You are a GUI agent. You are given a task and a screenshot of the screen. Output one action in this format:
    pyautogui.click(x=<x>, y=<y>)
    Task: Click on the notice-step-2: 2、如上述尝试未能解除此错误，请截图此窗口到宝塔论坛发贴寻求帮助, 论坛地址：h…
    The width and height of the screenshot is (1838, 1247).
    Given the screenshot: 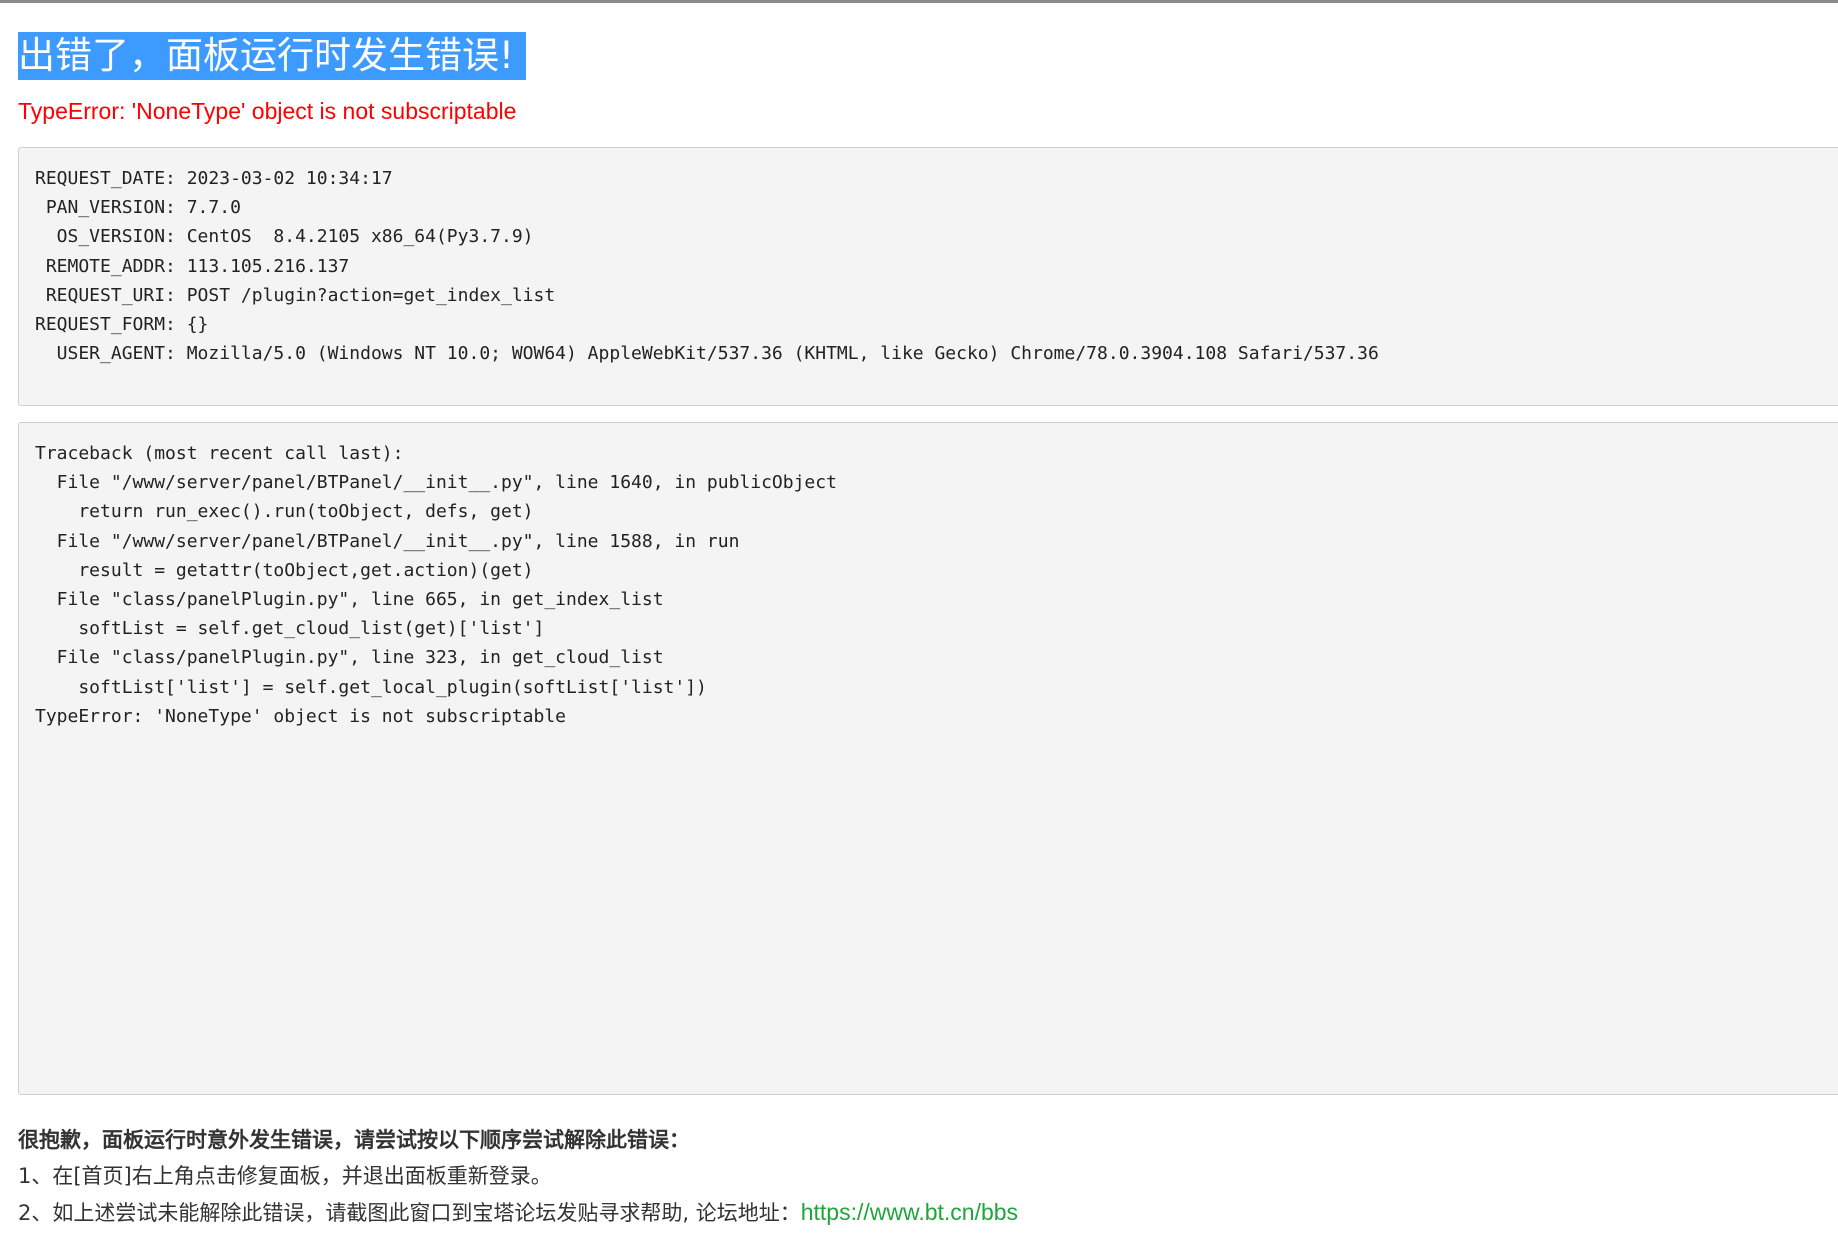 What is the action you would take?
    pyautogui.click(x=518, y=1212)
    